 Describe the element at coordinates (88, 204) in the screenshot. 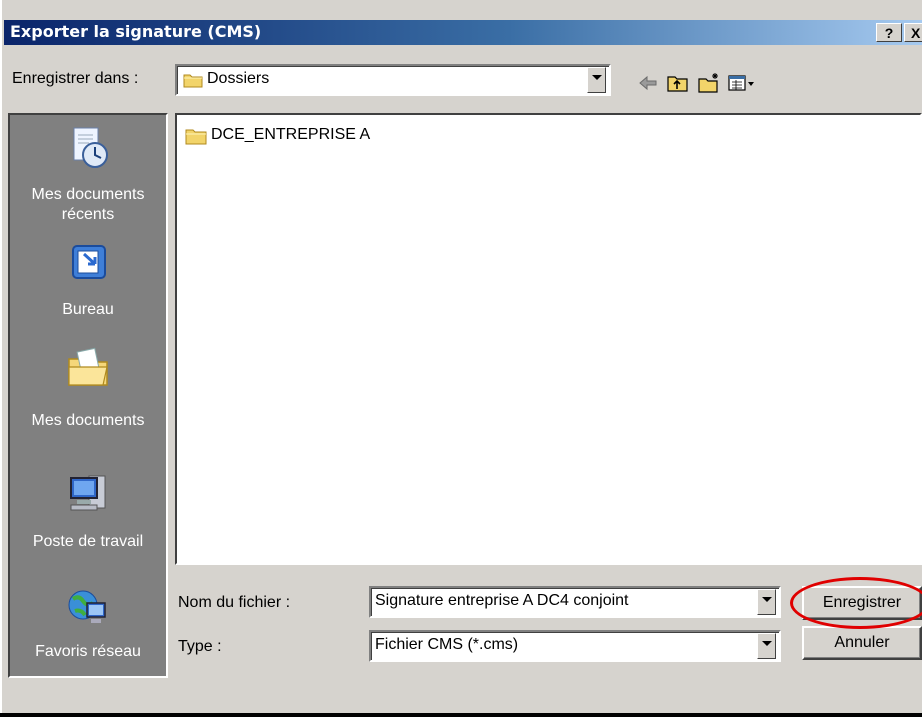

I see `place-label-recent: Mes documents récents` at that location.